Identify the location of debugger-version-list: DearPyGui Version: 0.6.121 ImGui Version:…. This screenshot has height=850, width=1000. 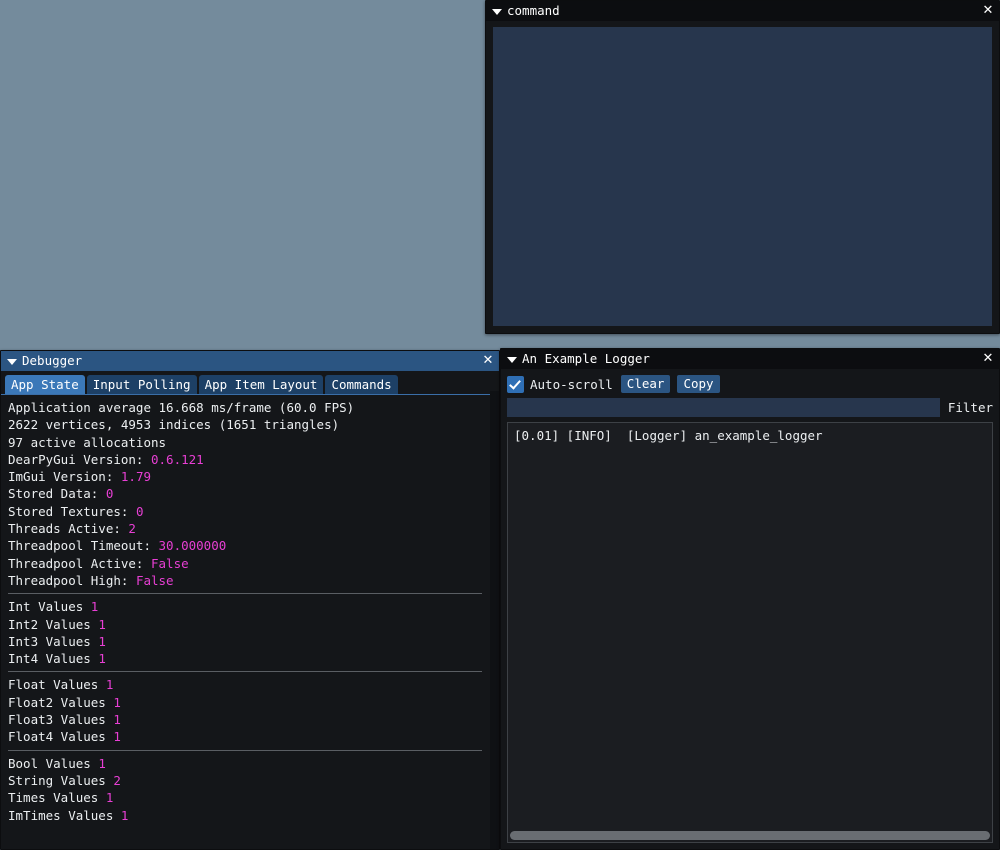
(249, 520).